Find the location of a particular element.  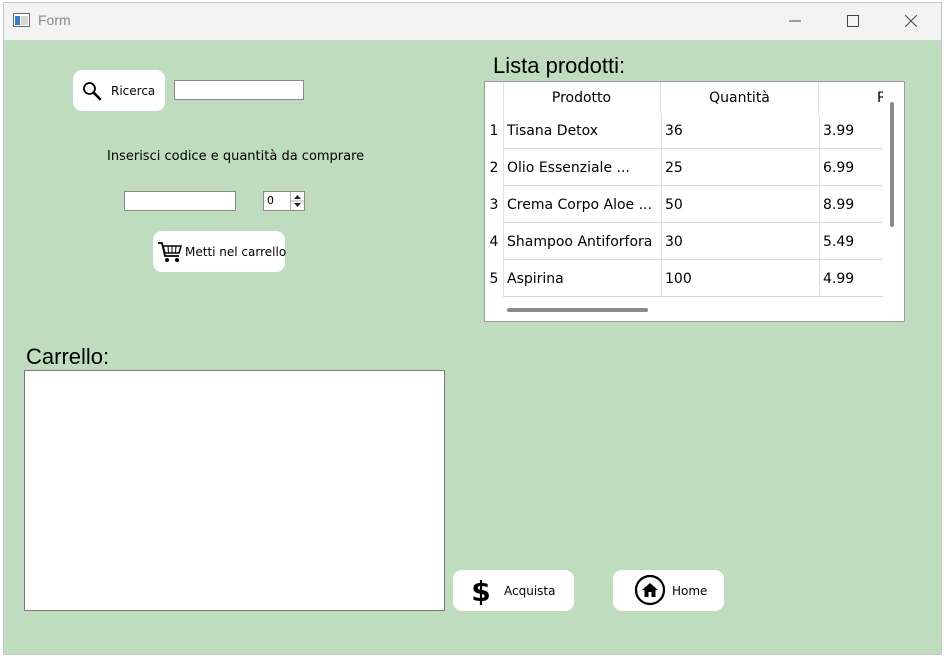

table-cell-name: Shampoo Antiforfora is located at coordinates (583, 242).